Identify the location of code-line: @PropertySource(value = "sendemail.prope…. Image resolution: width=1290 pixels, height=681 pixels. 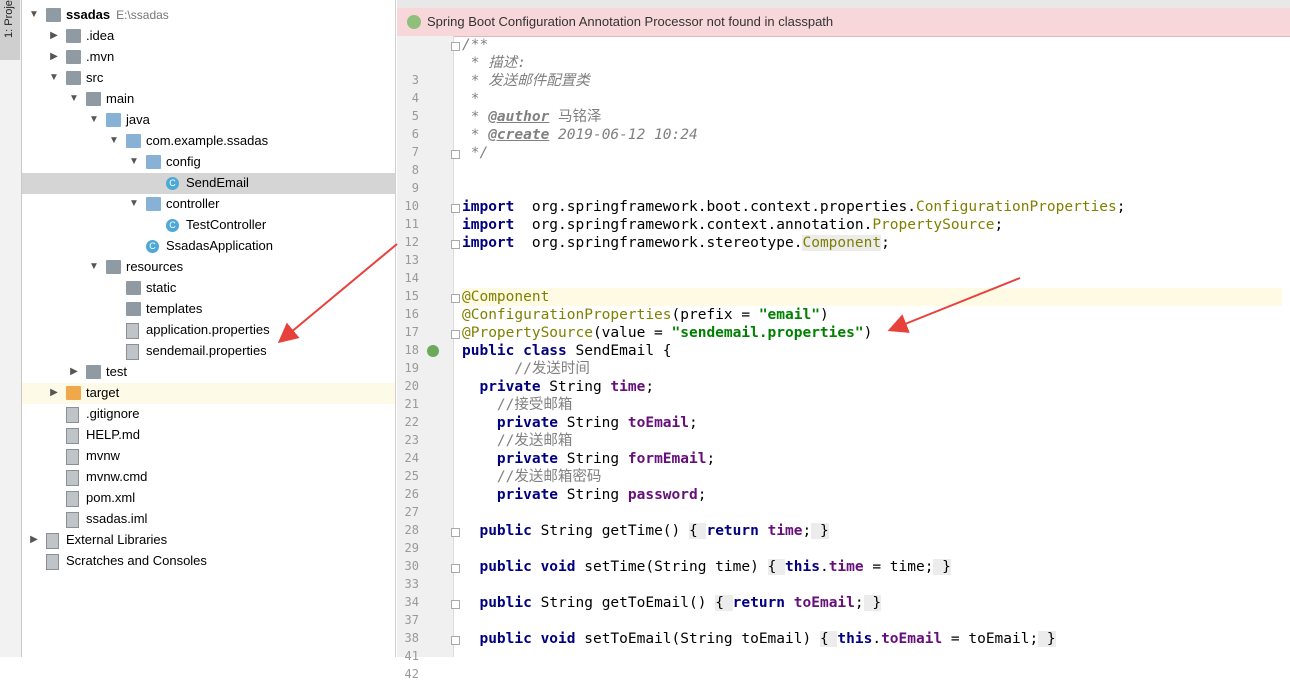
(872, 333).